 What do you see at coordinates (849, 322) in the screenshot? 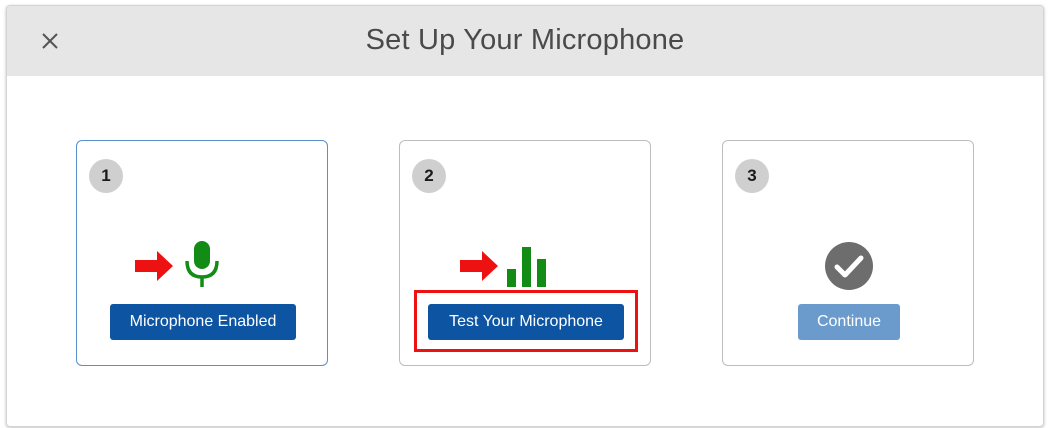
I see `continue-button: Continue` at bounding box center [849, 322].